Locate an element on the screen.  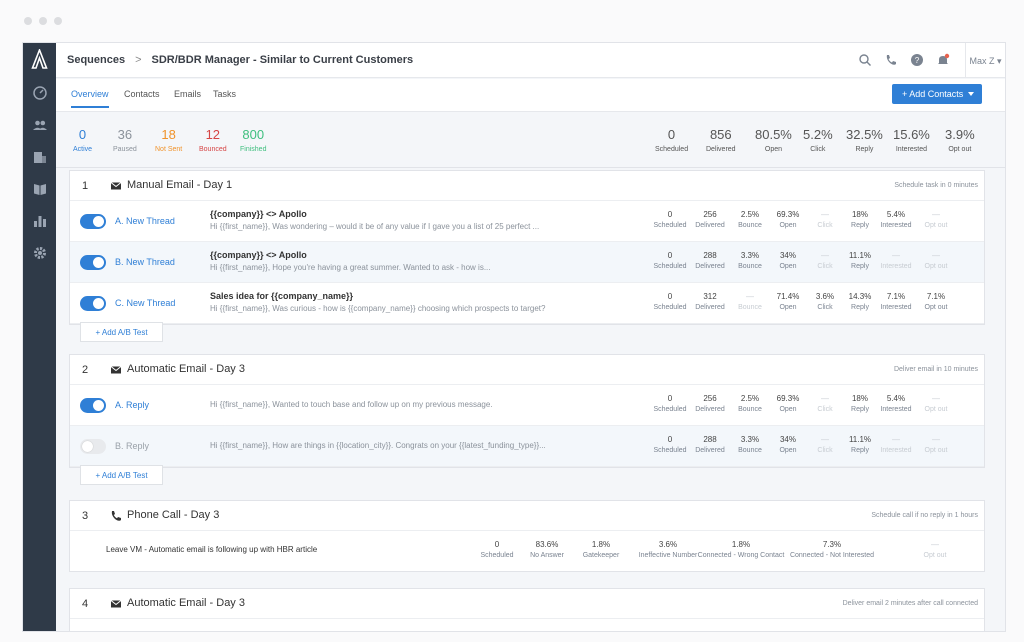
stat-label: Bounced is located at coordinates (213, 149).